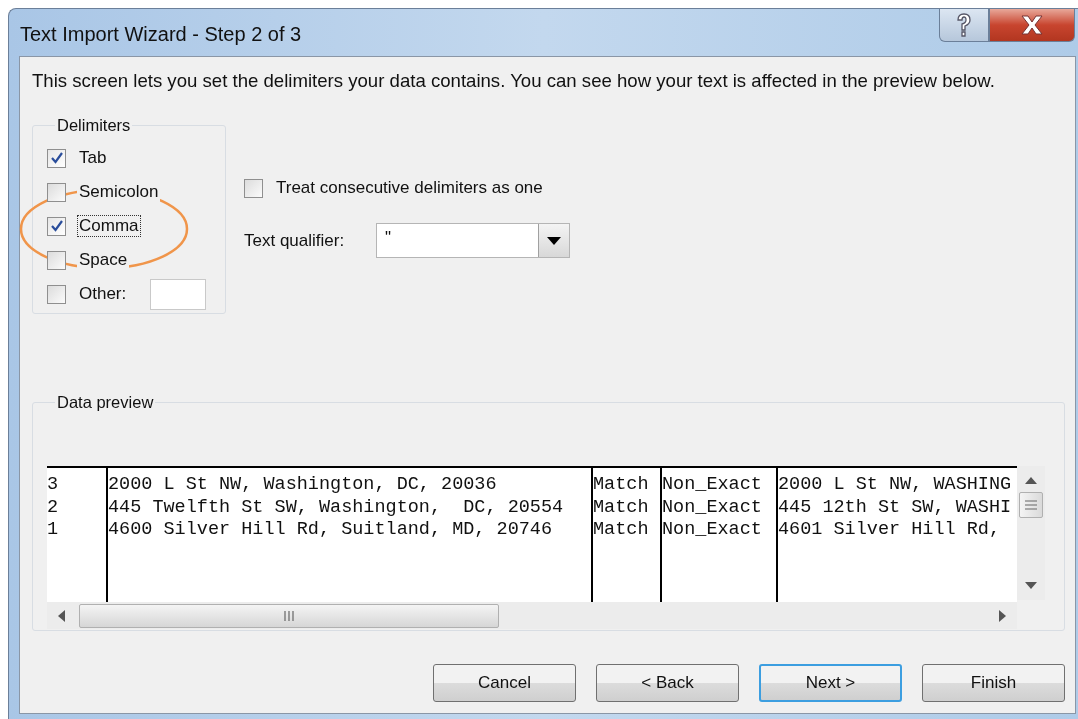  Describe the element at coordinates (532, 615) in the screenshot. I see `horizontal-scrollbar` at that location.